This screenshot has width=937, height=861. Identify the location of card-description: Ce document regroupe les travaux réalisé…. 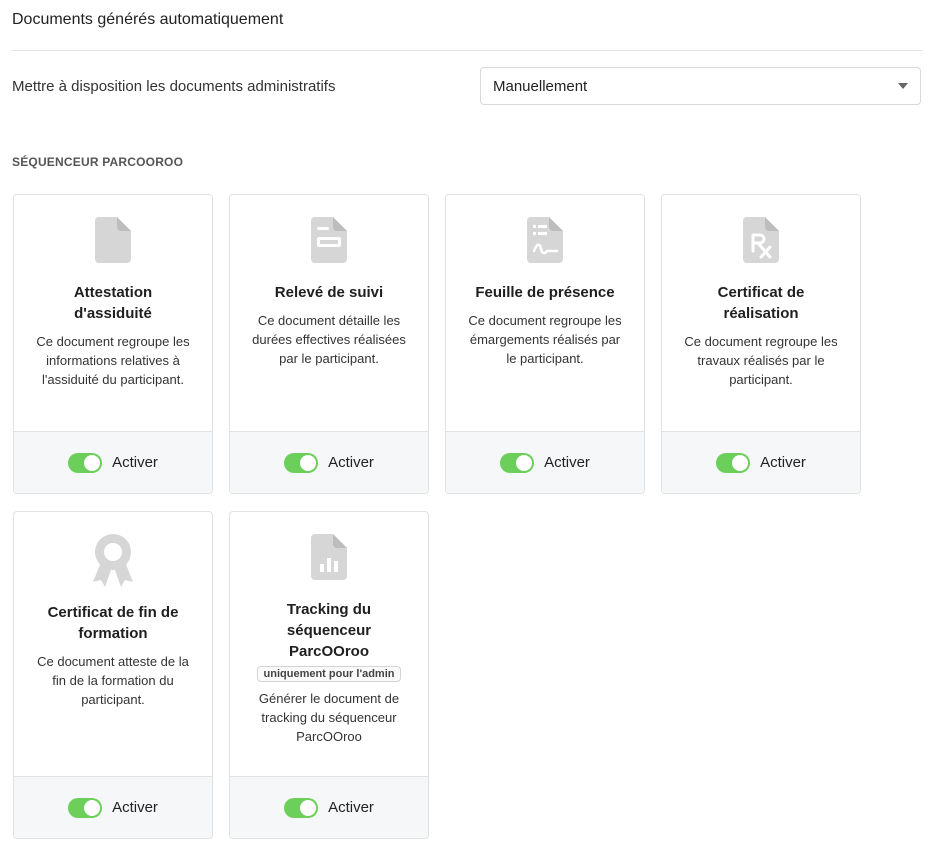
(761, 360).